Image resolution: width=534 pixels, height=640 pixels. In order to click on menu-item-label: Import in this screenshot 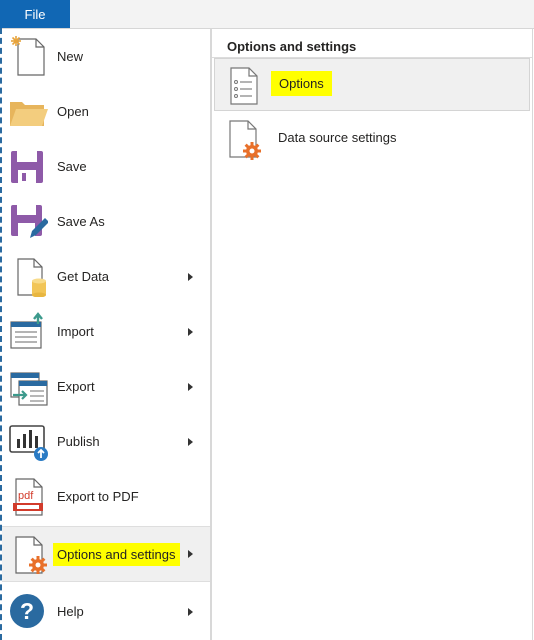, I will do `click(75, 331)`.